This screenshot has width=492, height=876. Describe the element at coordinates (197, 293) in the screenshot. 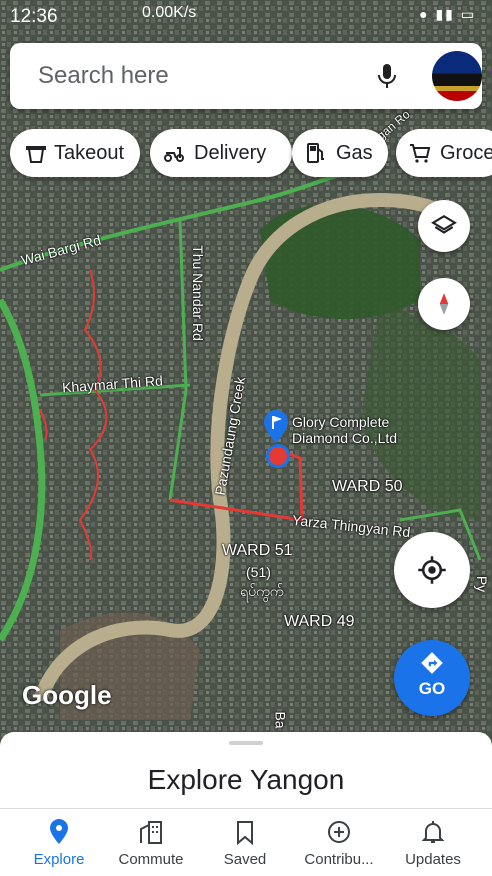

I see `road-label: Thu Nandar Rd` at that location.